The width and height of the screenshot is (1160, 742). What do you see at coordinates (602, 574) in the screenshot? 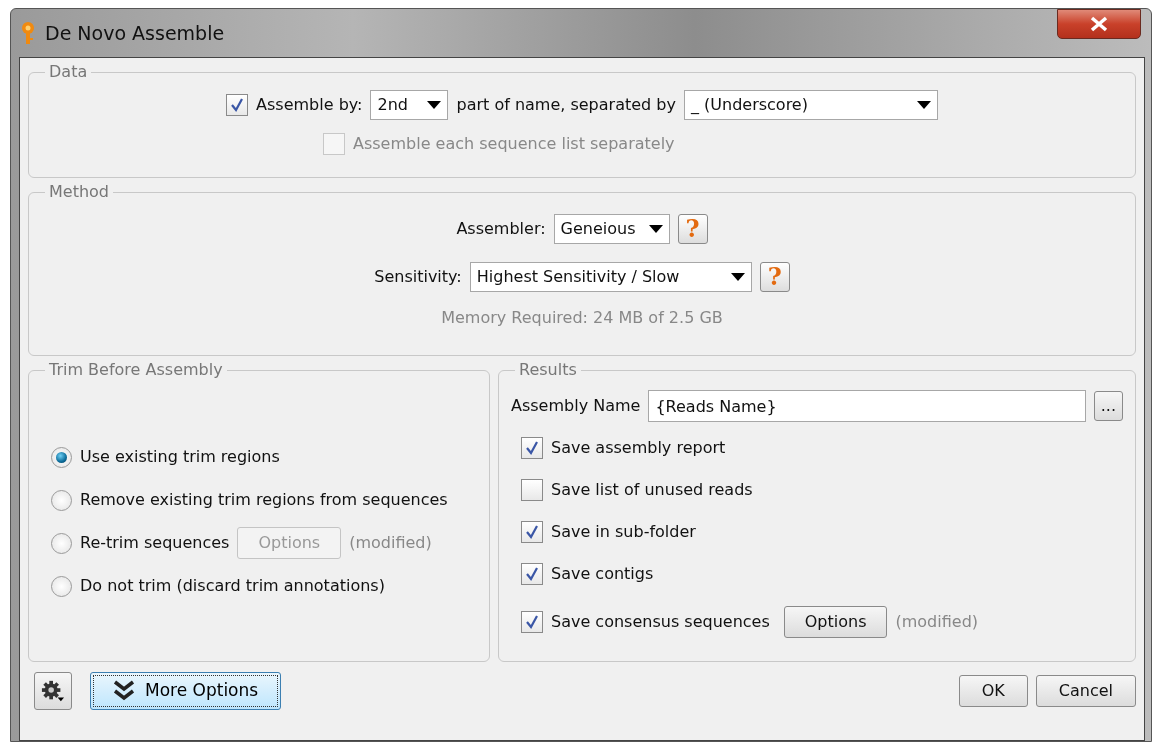
I see `checkbox-label: Save contigs` at bounding box center [602, 574].